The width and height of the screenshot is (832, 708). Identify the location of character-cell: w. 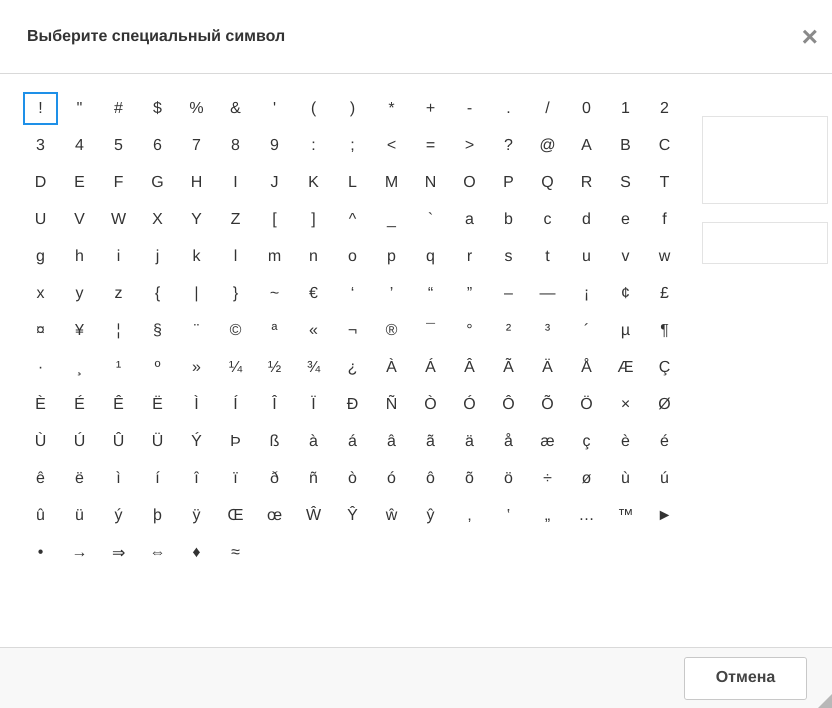
(664, 256).